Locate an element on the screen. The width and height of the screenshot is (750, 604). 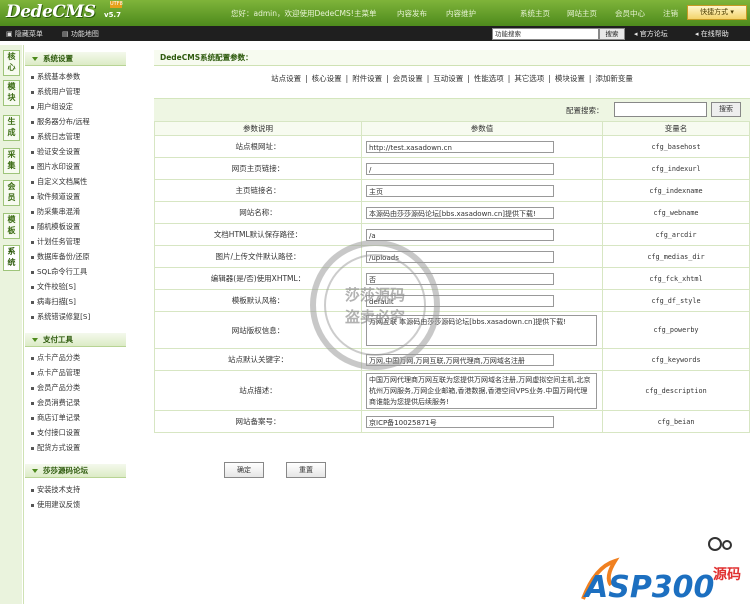
param-textarea: 万网互联 本源码由莎莎源码论坛[bbs.xasadown.cn]提供下载! is located at coordinates (481, 330).